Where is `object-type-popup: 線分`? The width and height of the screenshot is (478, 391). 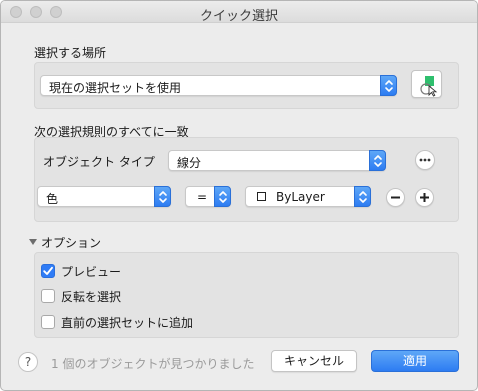 object-type-popup: 線分 is located at coordinates (277, 160).